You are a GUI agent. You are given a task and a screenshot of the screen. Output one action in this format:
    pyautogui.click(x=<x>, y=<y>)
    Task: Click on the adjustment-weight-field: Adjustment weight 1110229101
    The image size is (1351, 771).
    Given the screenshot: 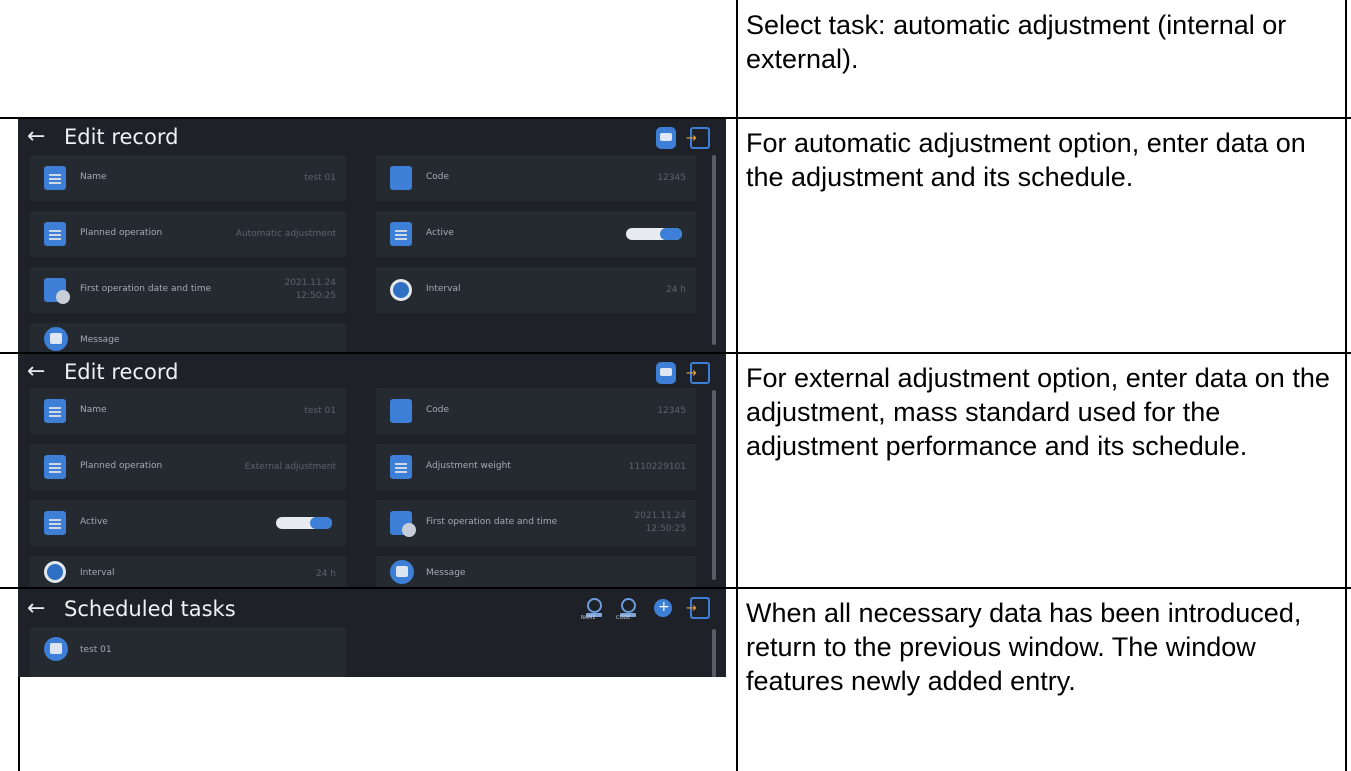 What is the action you would take?
    pyautogui.click(x=536, y=467)
    